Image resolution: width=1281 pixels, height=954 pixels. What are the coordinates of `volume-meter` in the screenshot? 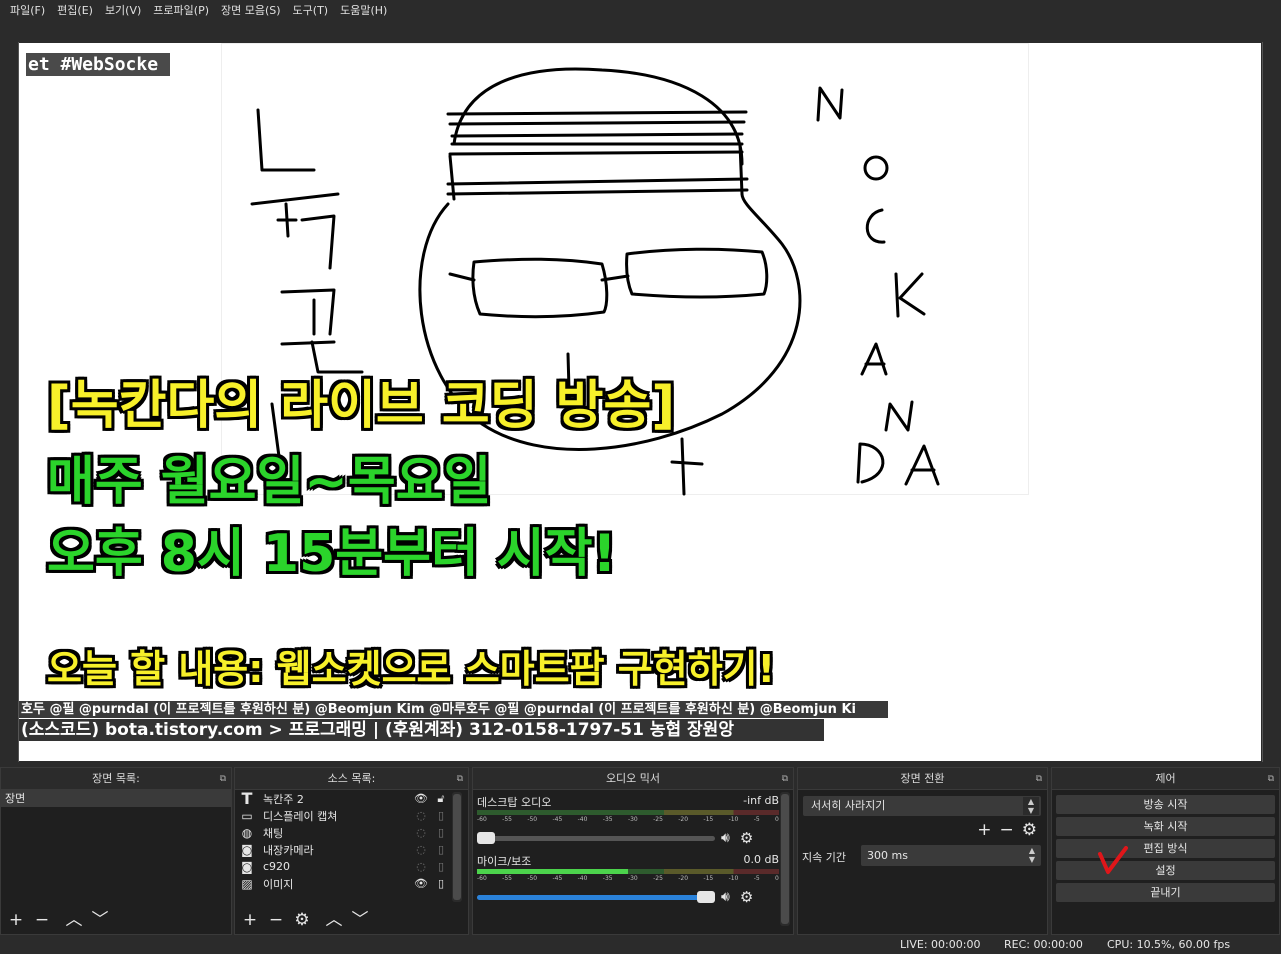 It's located at (628, 812).